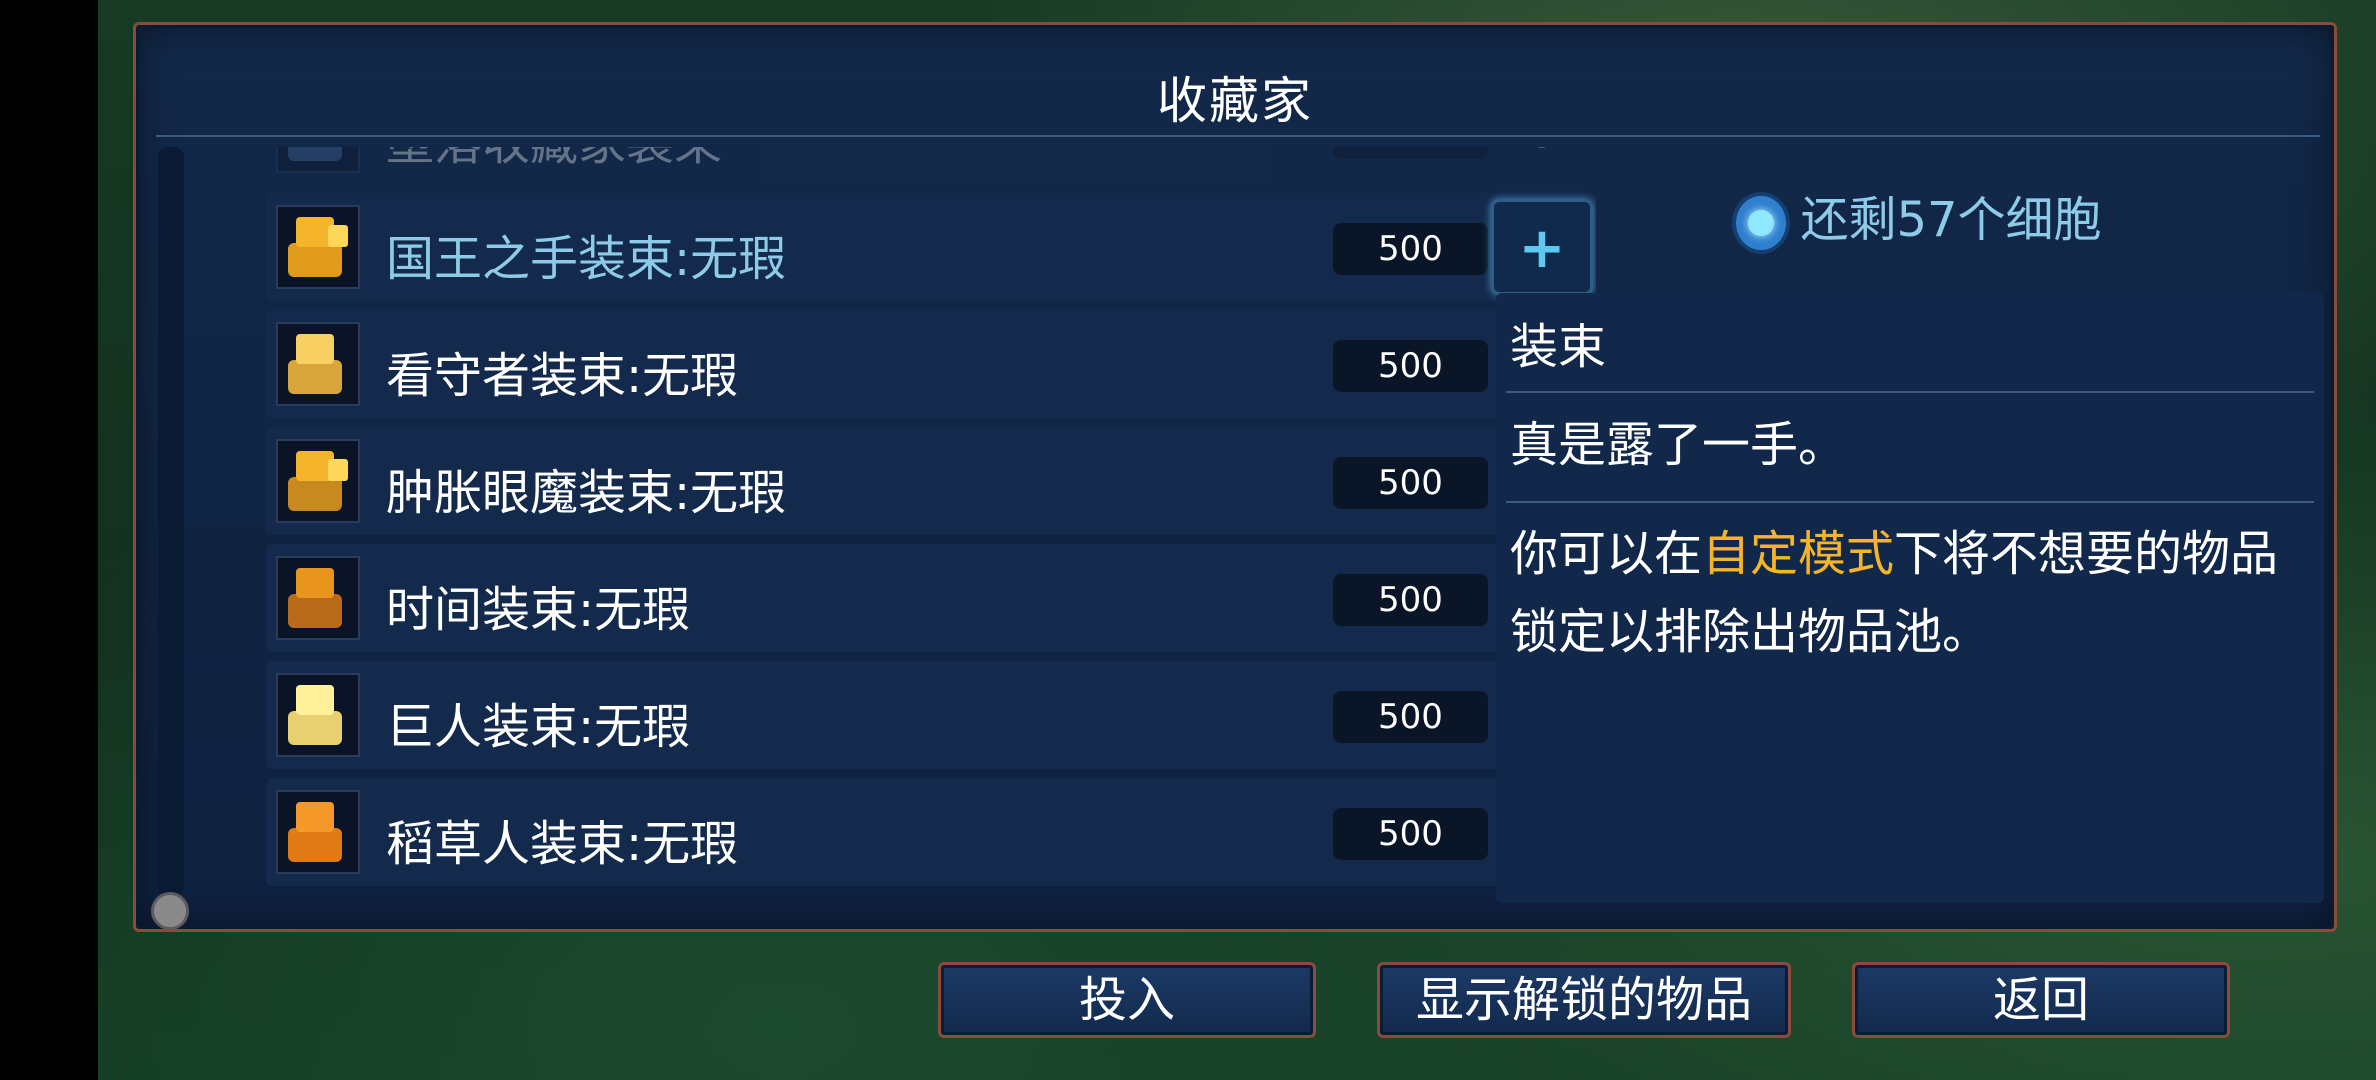  I want to click on item-name: 时间装束:无瑕, so click(538, 610).